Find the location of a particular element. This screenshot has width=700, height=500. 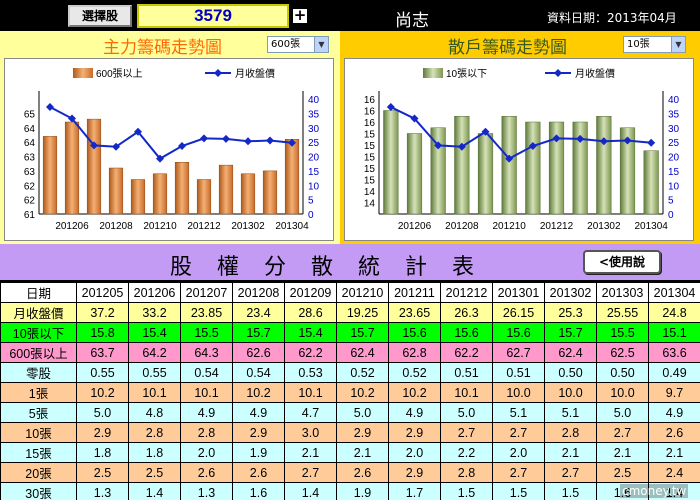

table-cell: 26.15 is located at coordinates (518, 312).